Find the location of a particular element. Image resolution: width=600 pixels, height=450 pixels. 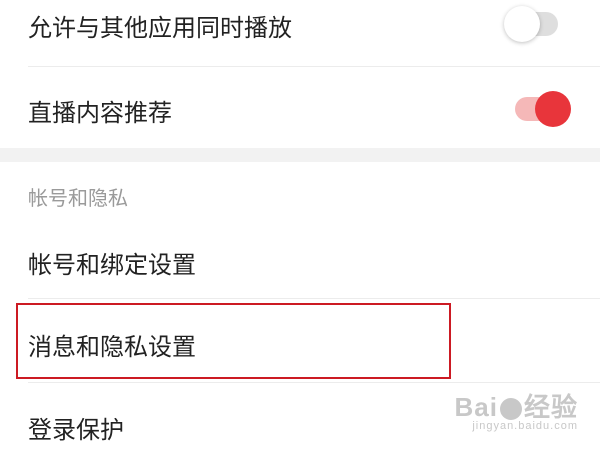

setting-label: 直播内容推荐 is located at coordinates (100, 113).